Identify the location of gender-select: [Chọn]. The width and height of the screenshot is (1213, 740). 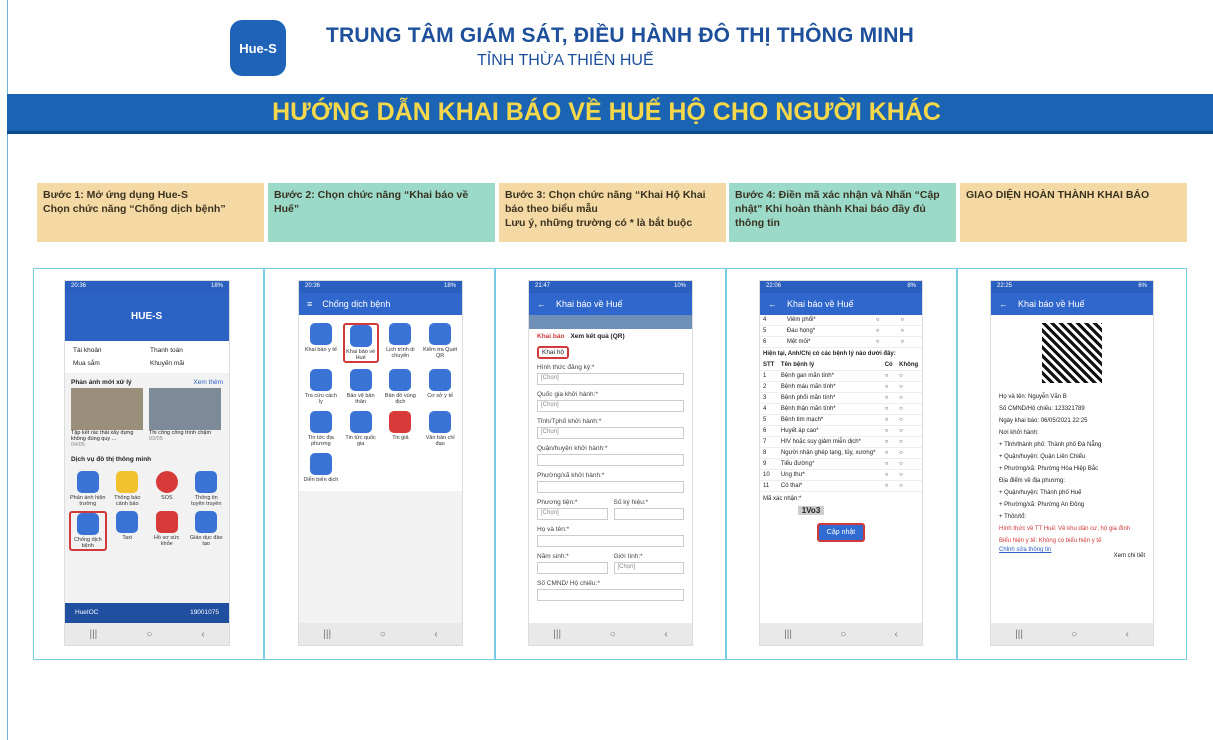
(648, 568).